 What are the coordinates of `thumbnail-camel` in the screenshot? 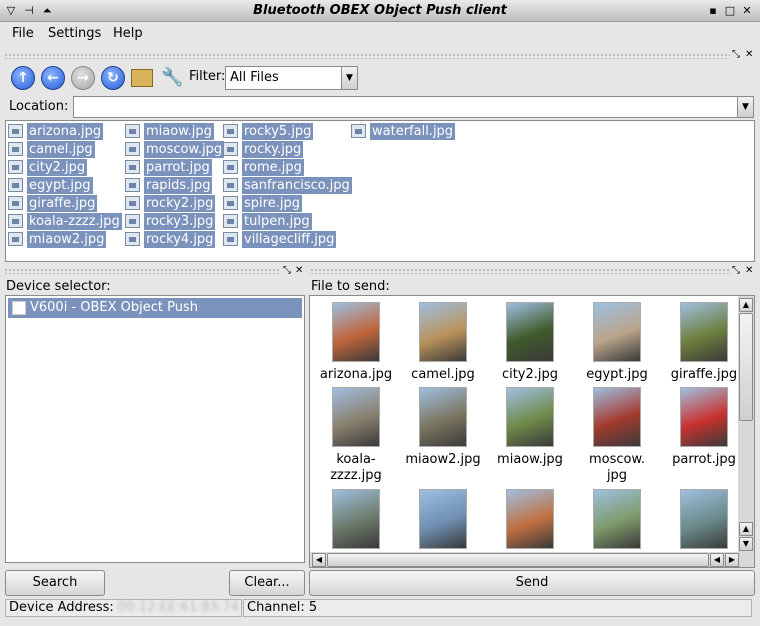 It's located at (443, 332).